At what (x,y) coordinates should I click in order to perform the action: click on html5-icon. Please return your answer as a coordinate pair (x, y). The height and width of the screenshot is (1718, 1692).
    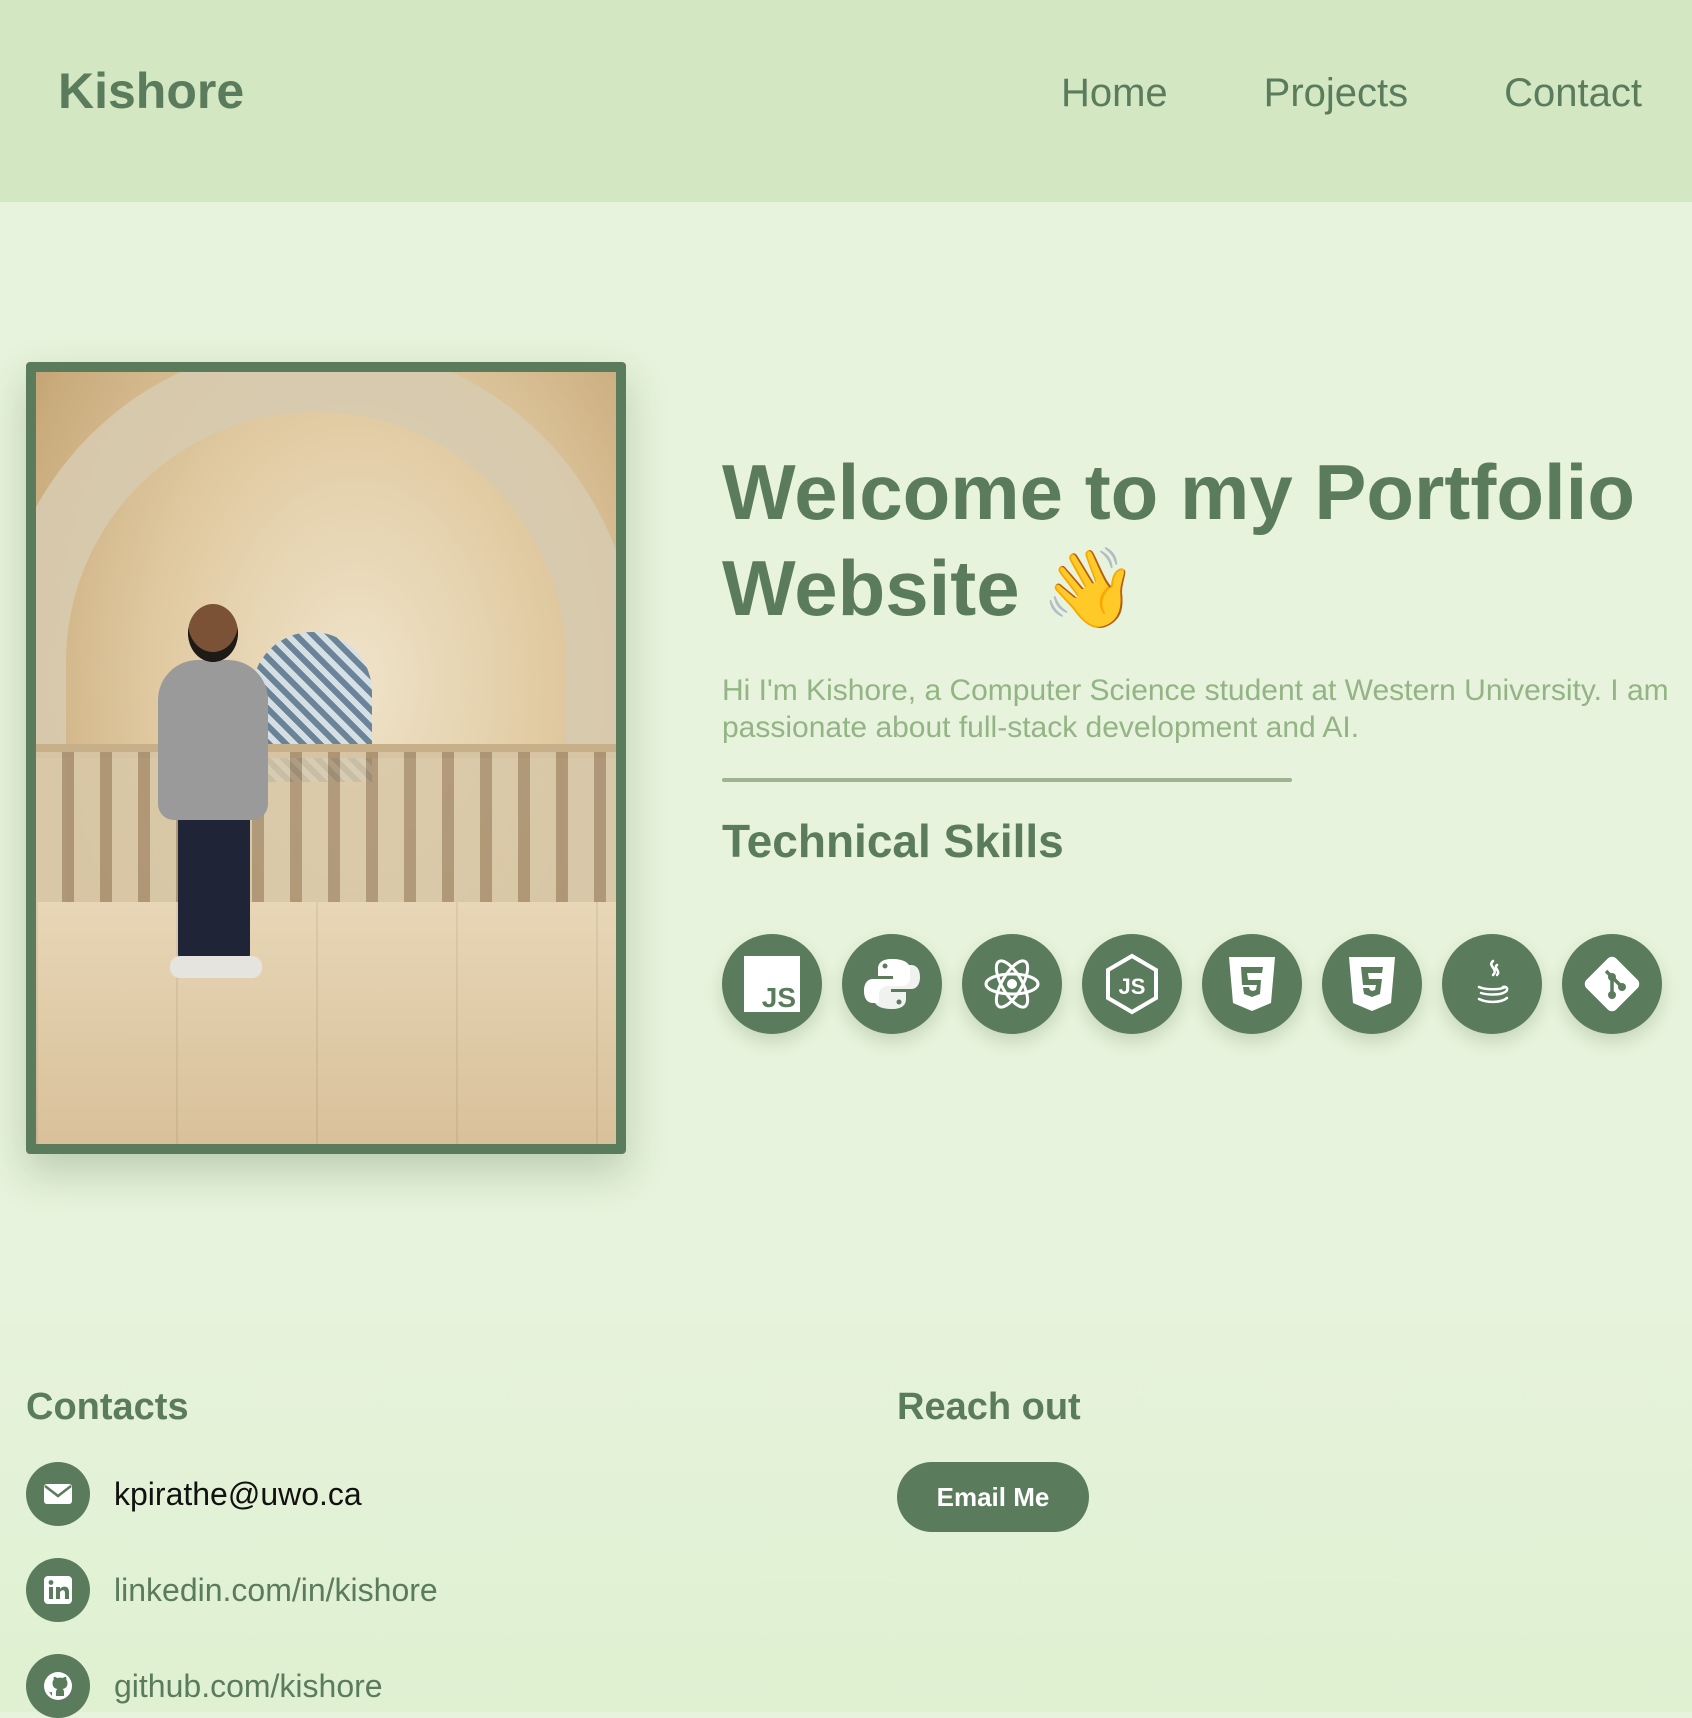
    Looking at the image, I should click on (1252, 984).